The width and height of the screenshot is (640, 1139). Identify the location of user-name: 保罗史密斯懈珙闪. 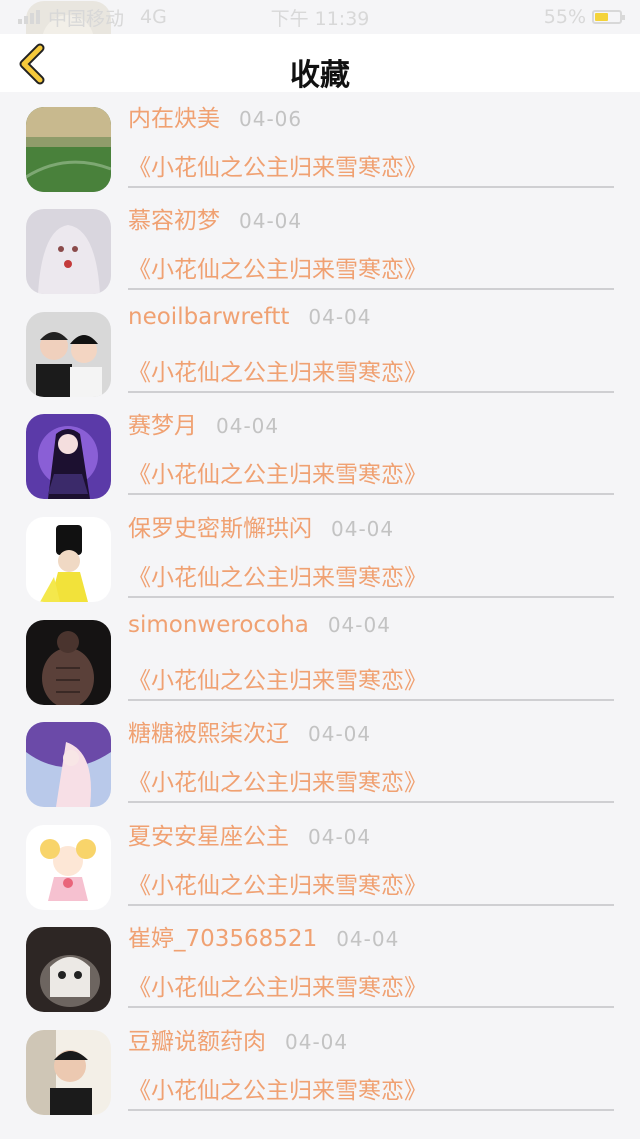
(220, 526).